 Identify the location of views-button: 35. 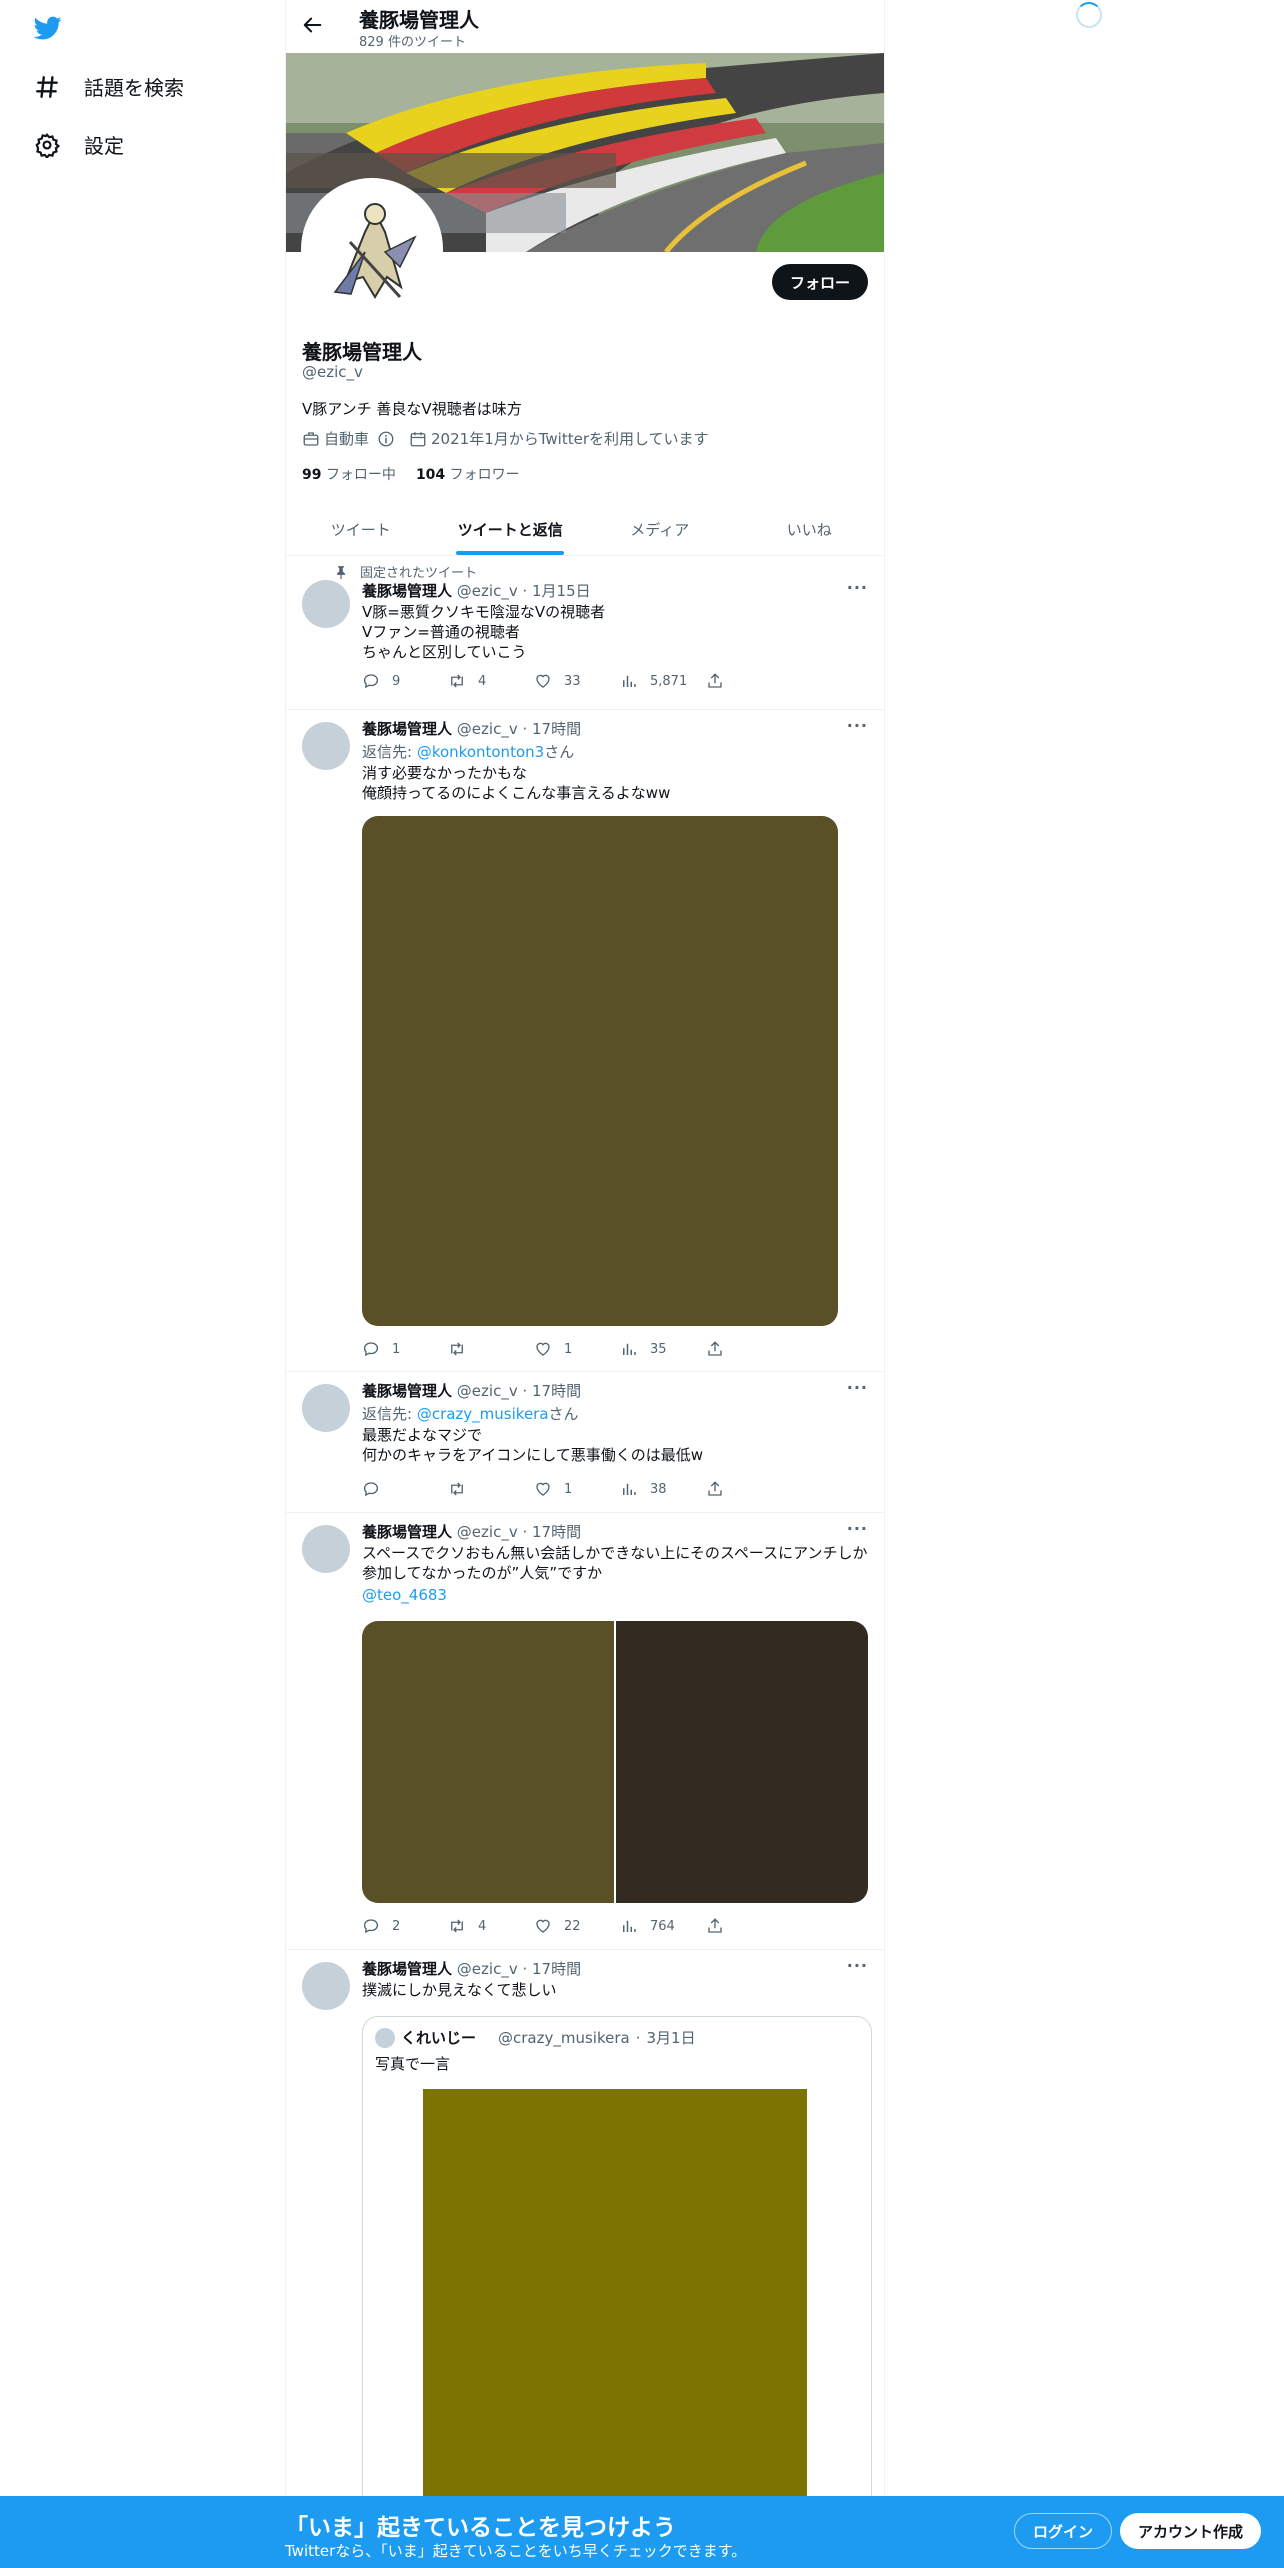
(663, 1349).